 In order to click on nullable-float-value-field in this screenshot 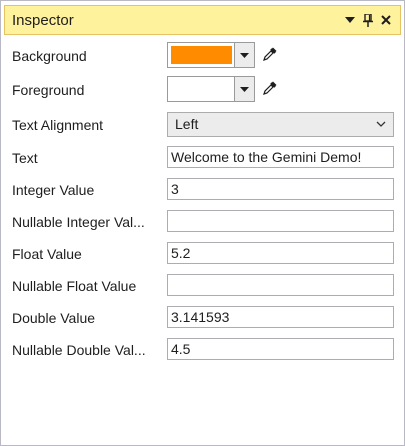, I will do `click(280, 285)`.